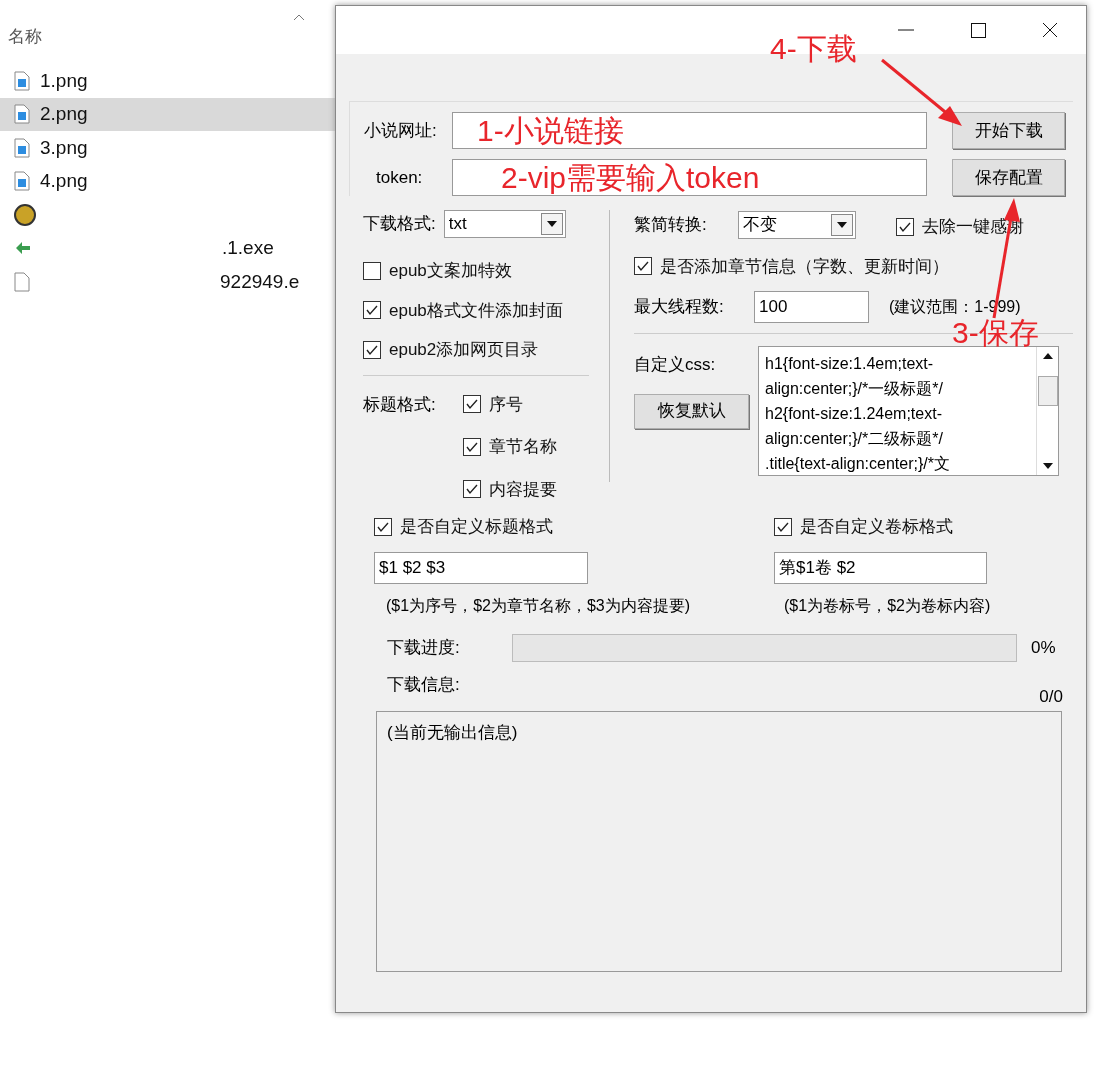 This screenshot has width=1099, height=1080. What do you see at coordinates (882, 527) in the screenshot?
I see `checkbox: 是否自定义卷标格式` at bounding box center [882, 527].